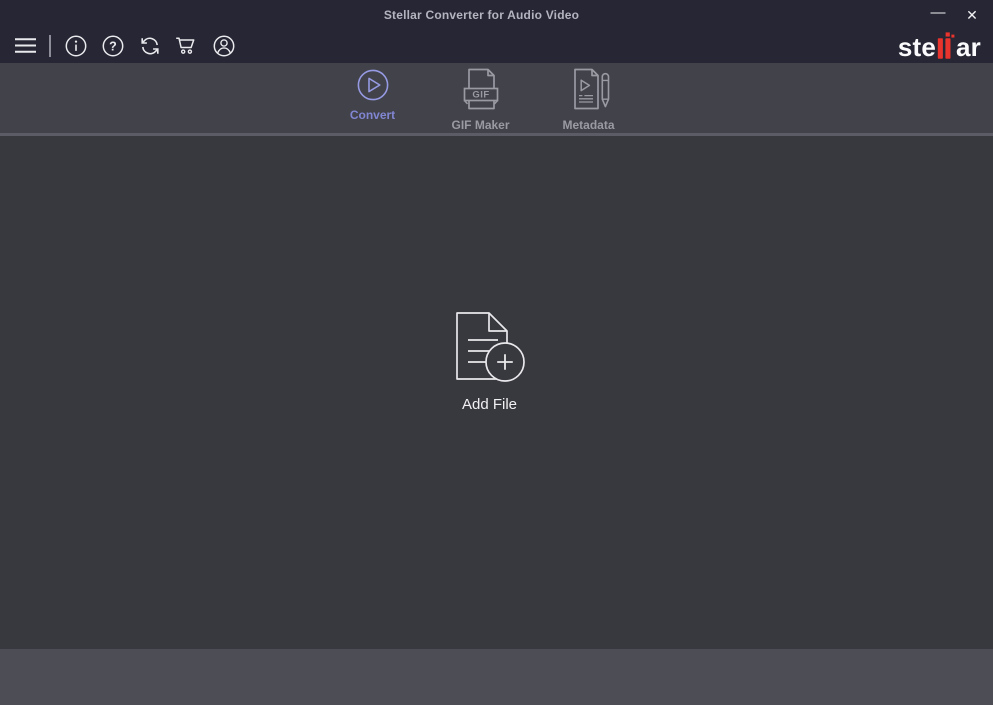 The height and width of the screenshot is (705, 993). I want to click on titlebar: Stellar Converter for Audio Video — ✕, so click(496, 15).